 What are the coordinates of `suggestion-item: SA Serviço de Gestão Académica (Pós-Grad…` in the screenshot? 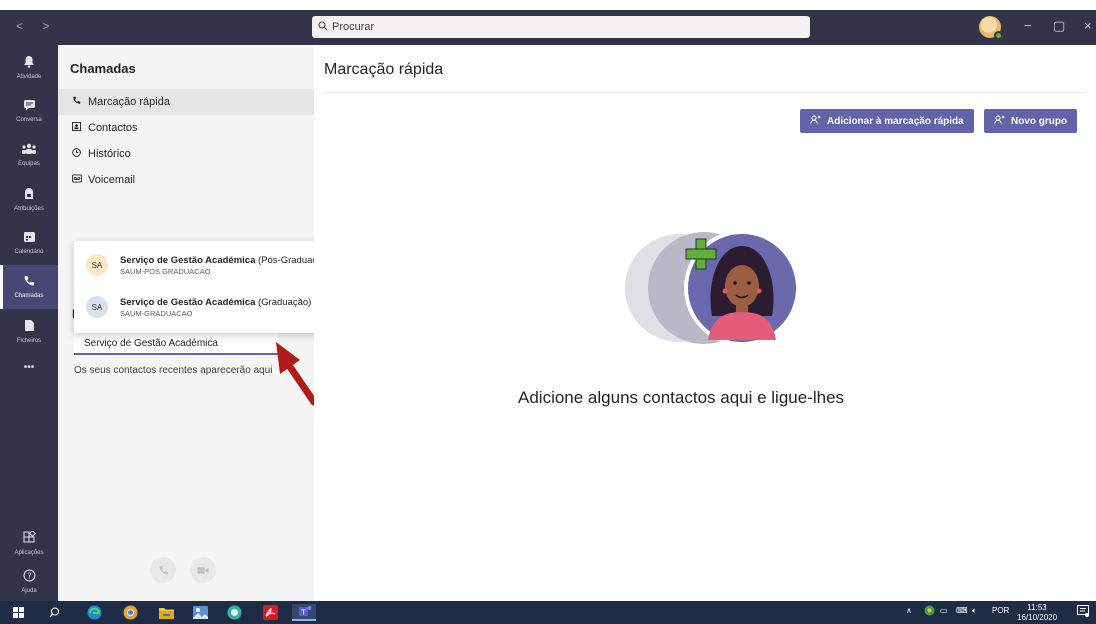 It's located at (211, 265).